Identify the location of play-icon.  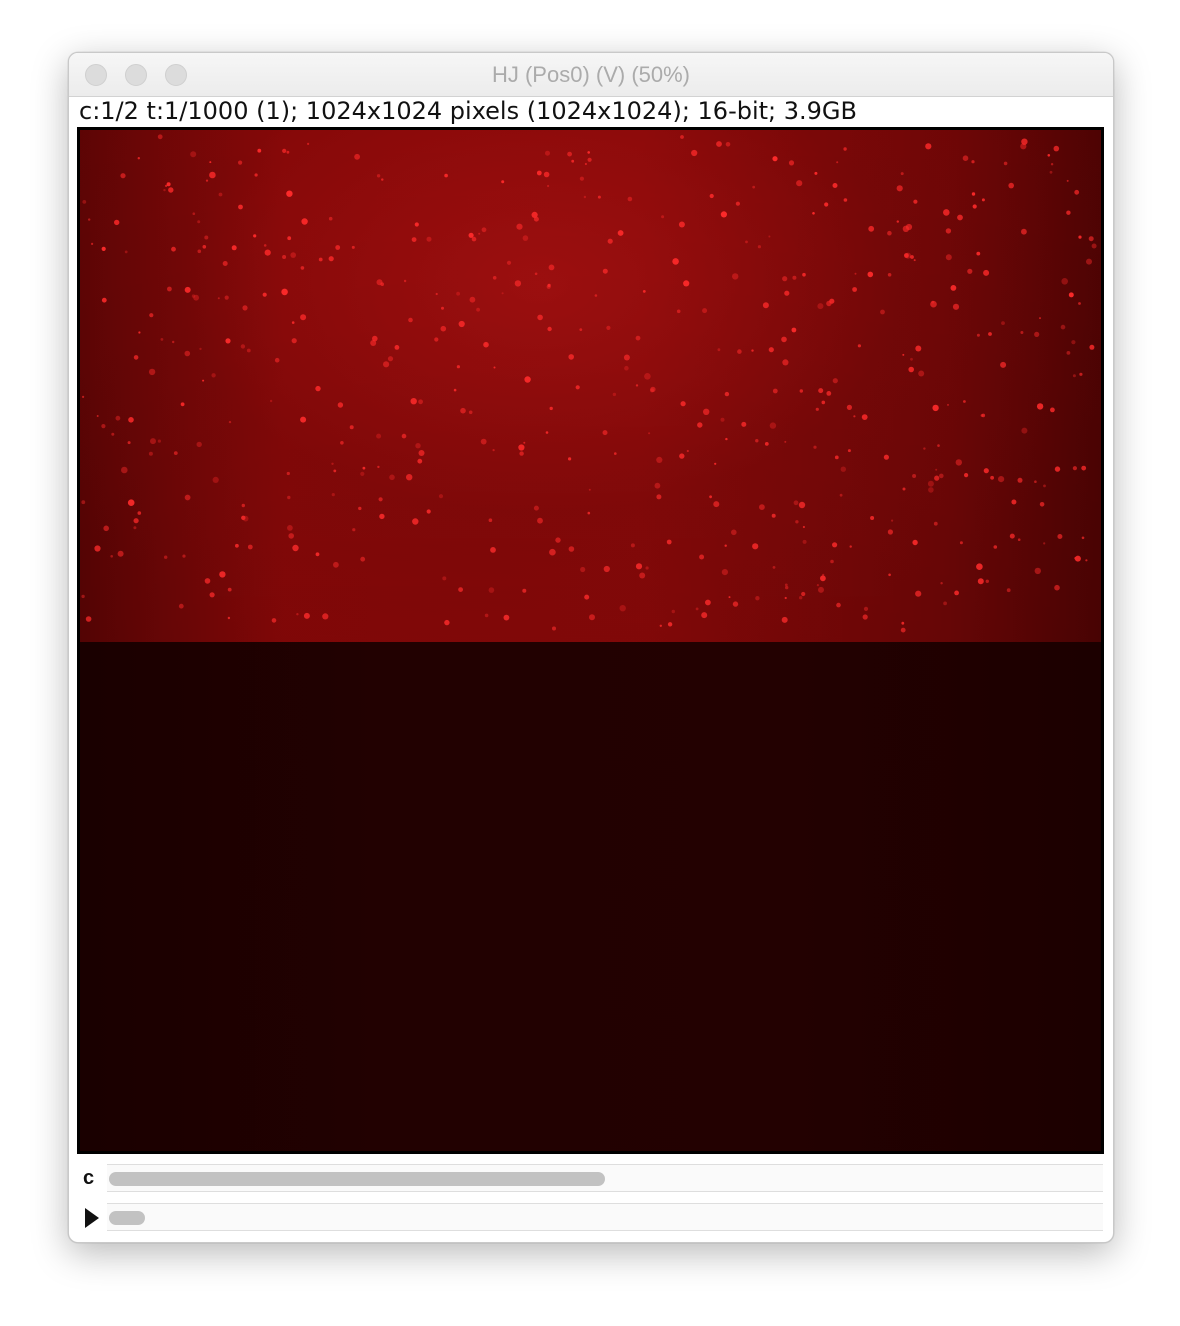
(92, 1218).